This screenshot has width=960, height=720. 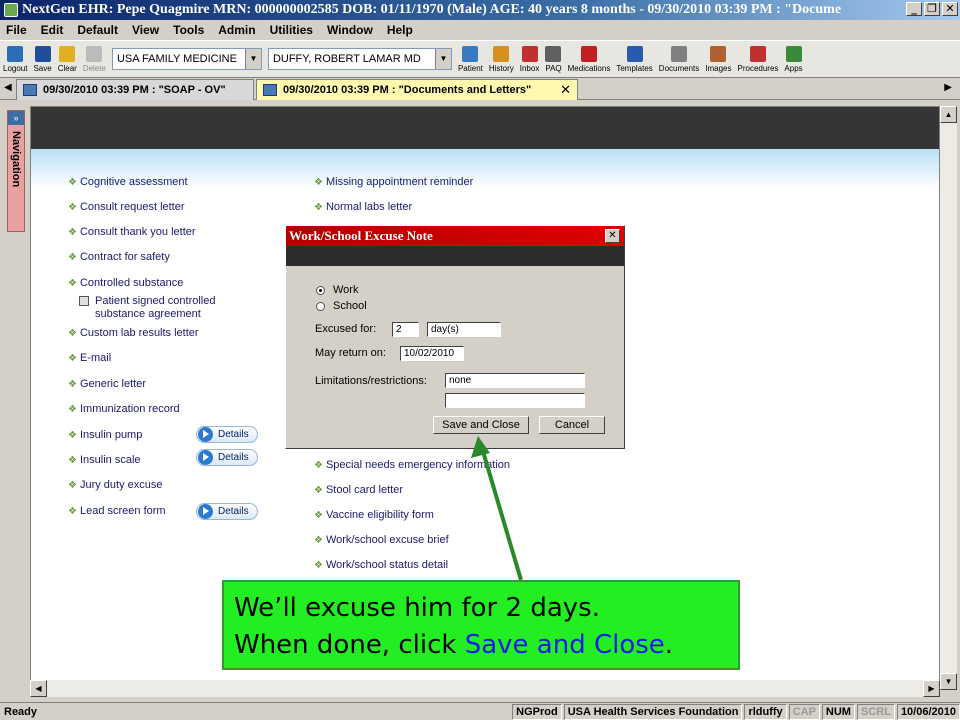 What do you see at coordinates (589, 59) in the screenshot?
I see `medications-button: Medications` at bounding box center [589, 59].